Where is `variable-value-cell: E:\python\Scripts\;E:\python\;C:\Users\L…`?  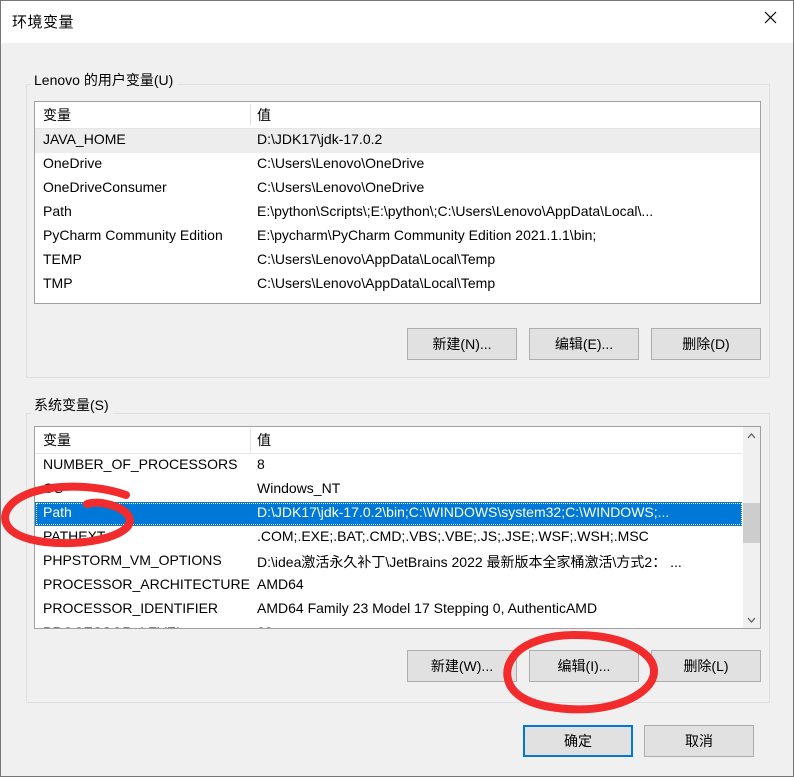 variable-value-cell: E:\python\Scripts\;E:\python\;C:\Users\L… is located at coordinates (455, 211).